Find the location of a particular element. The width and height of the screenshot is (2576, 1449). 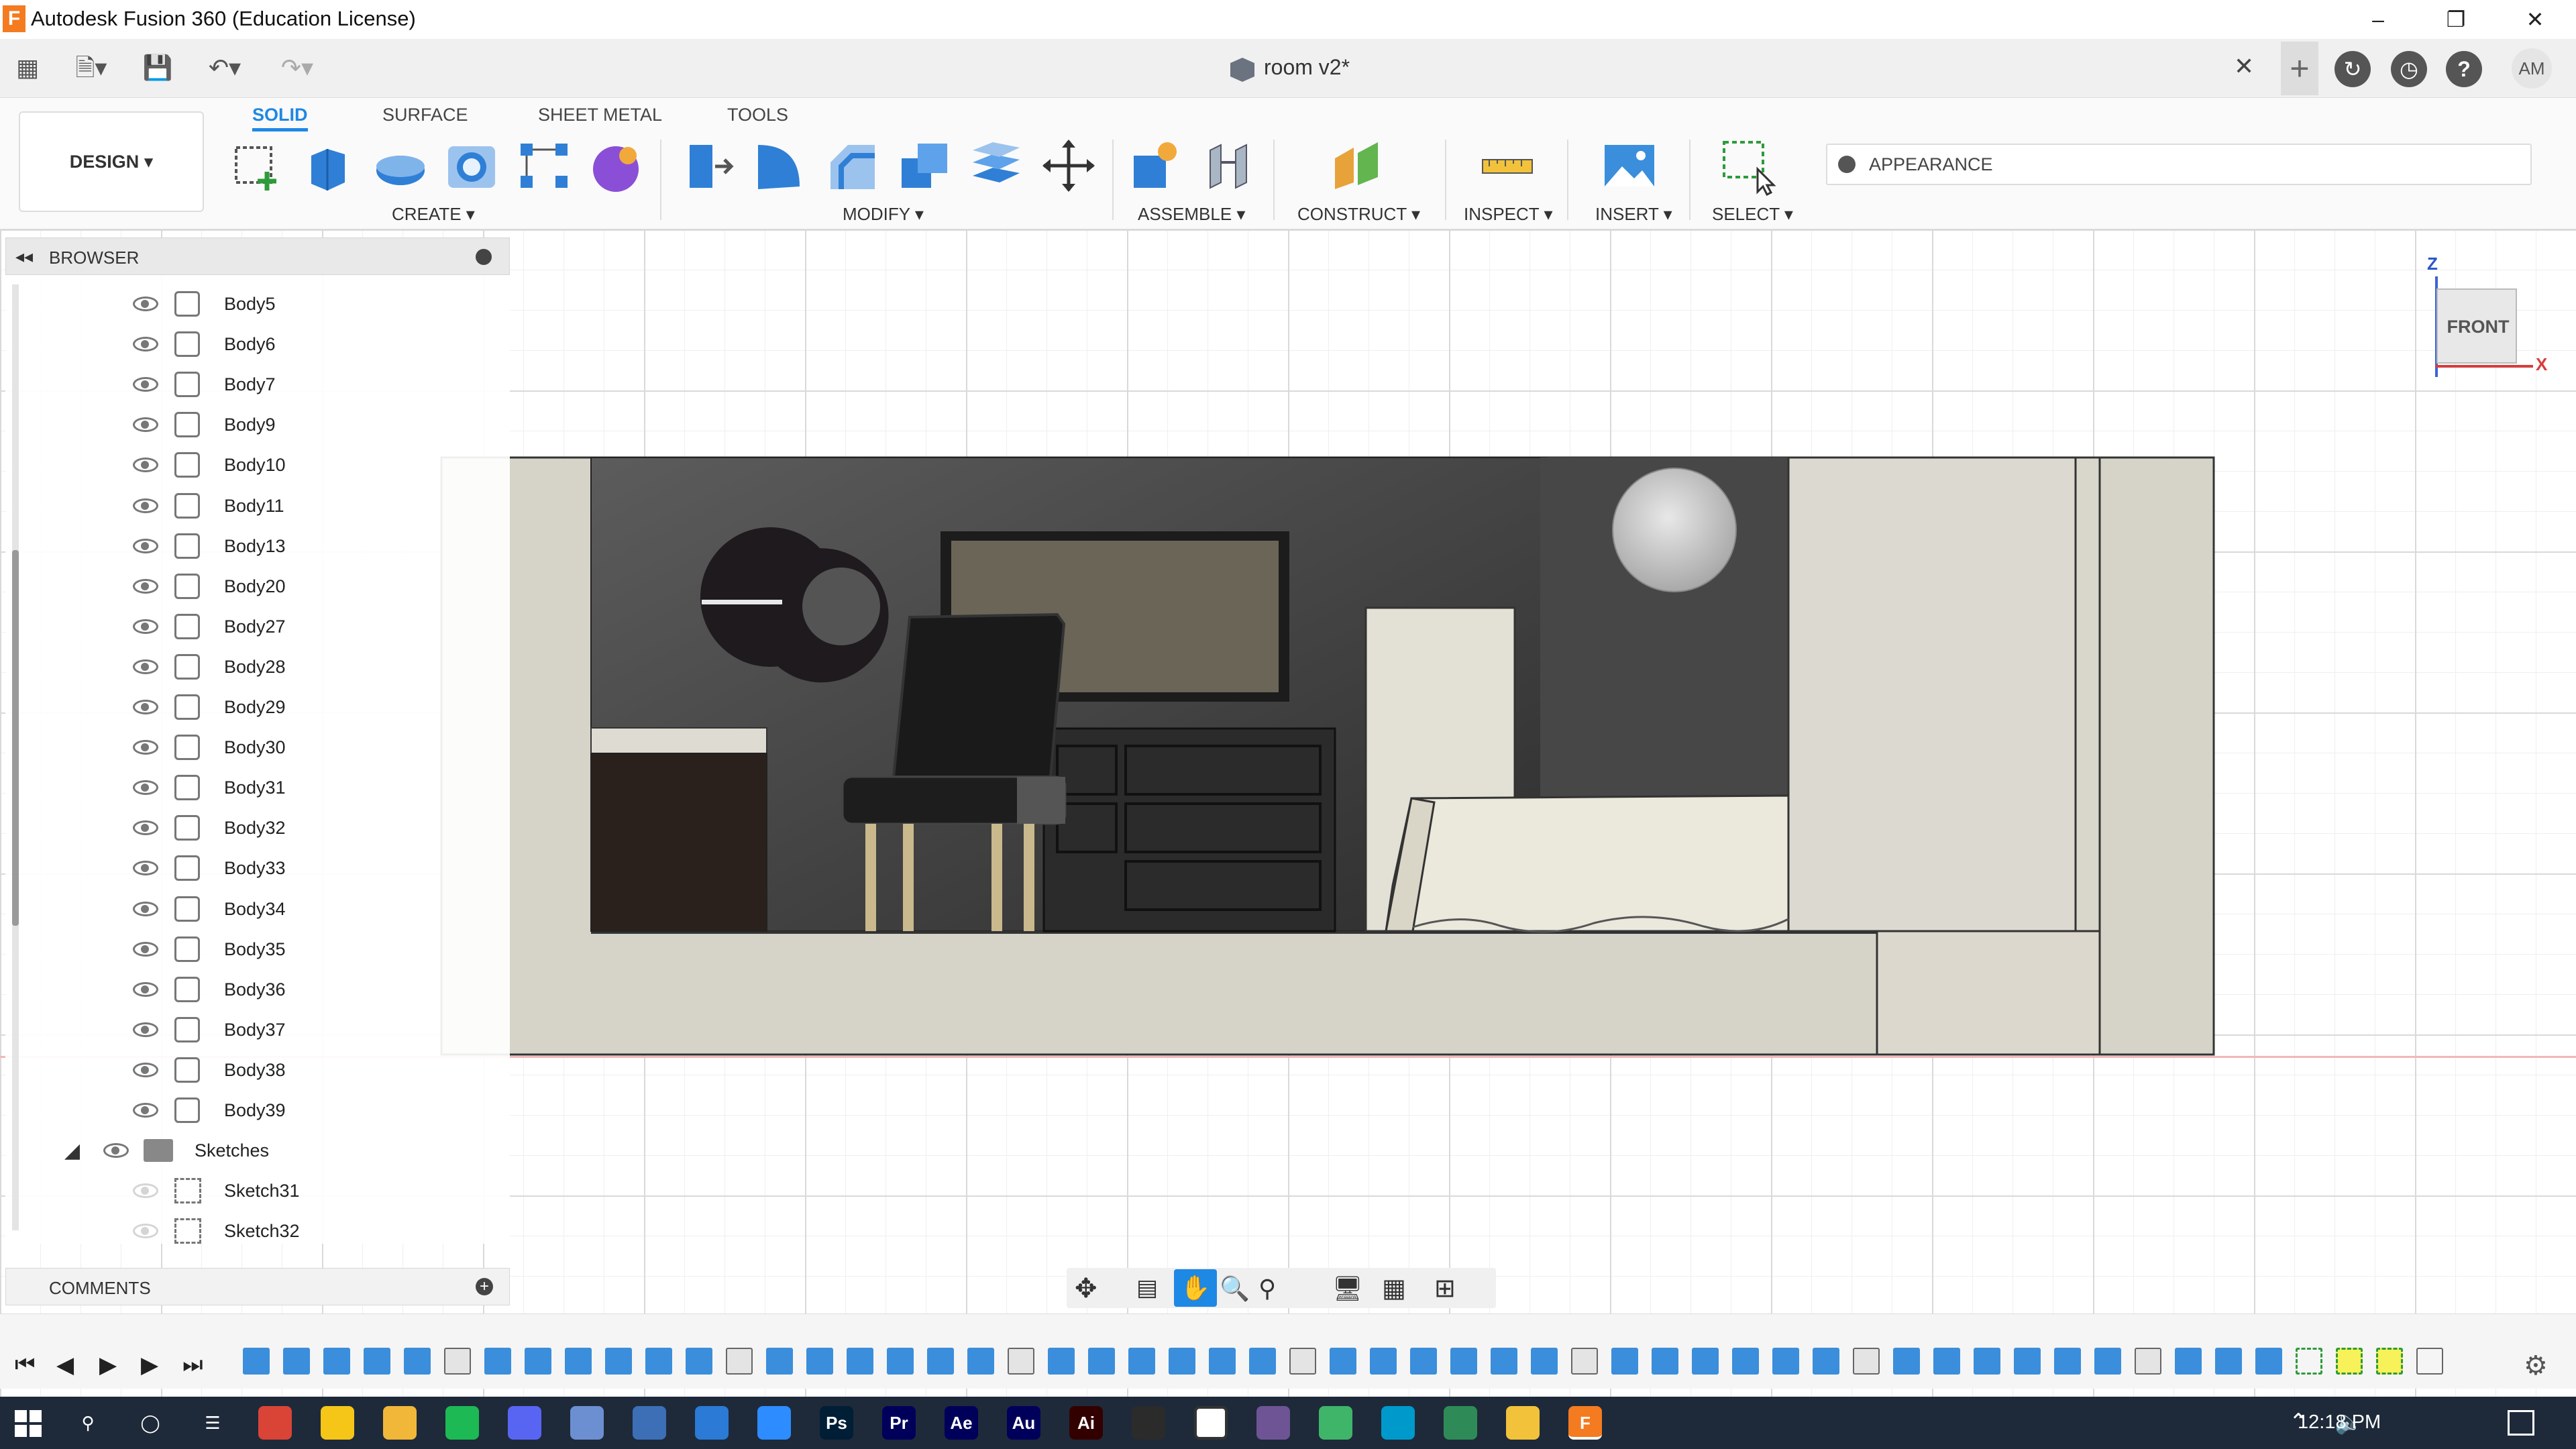

search-icon: ⚲ is located at coordinates (88, 1423).